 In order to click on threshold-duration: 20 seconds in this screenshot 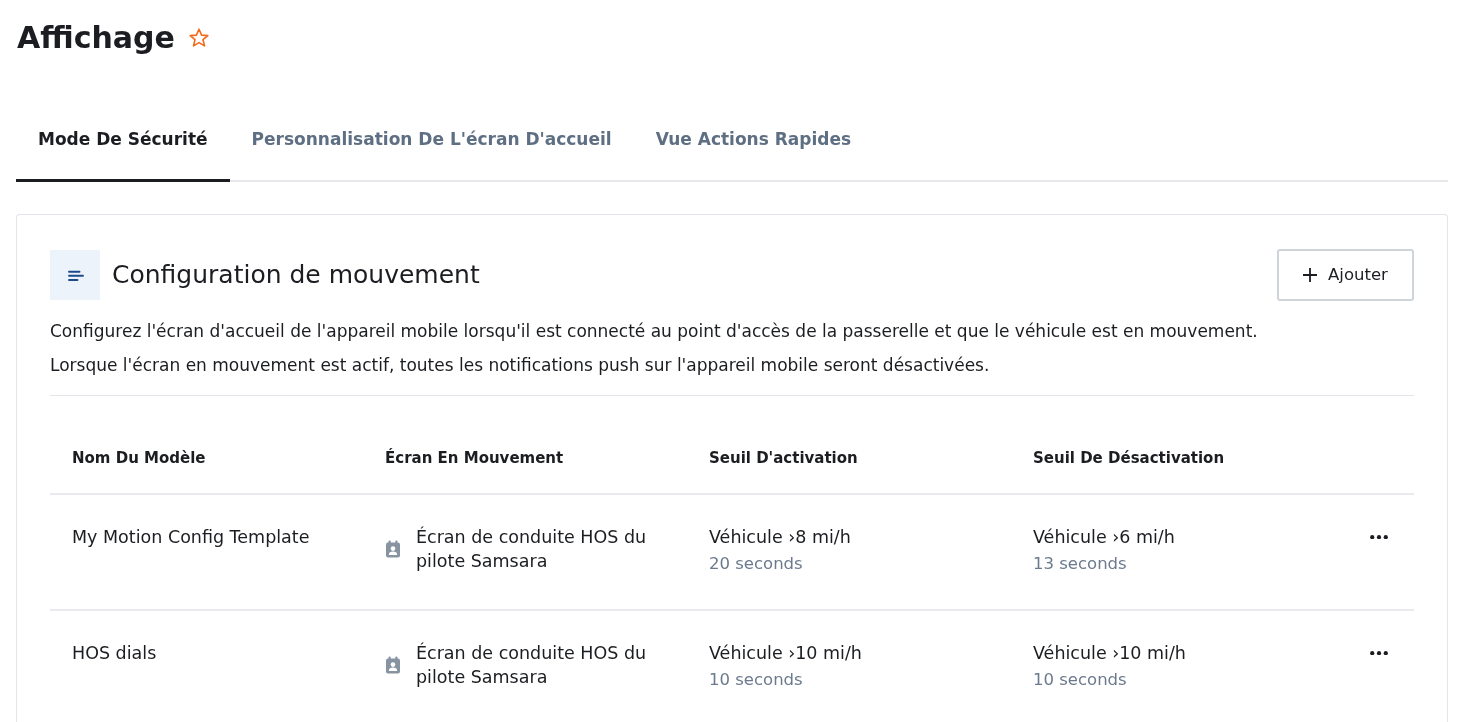, I will do `click(756, 564)`.